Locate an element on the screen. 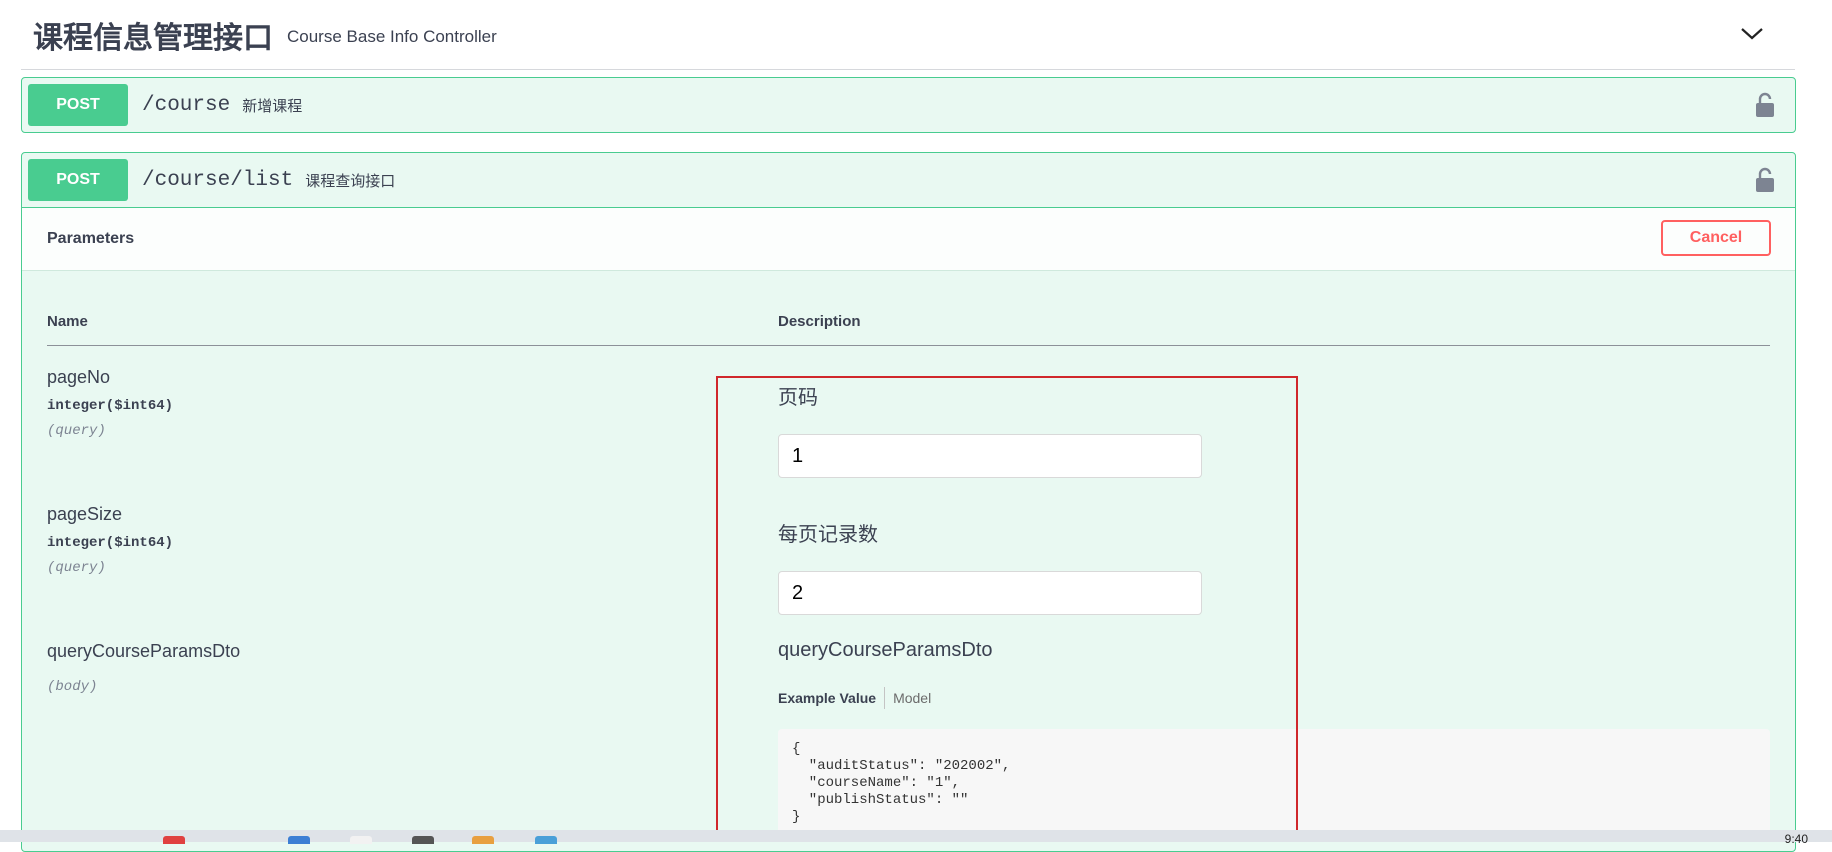  operation-path: /course is located at coordinates (186, 105).